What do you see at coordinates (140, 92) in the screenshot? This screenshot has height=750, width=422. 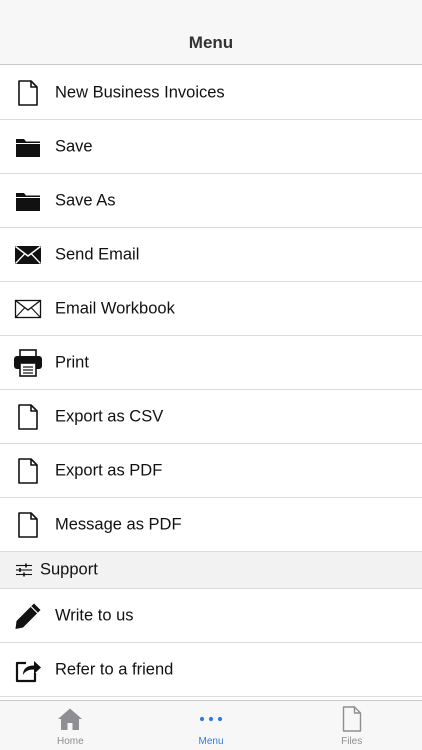 I see `menu-item-label: New Business Invoices` at bounding box center [140, 92].